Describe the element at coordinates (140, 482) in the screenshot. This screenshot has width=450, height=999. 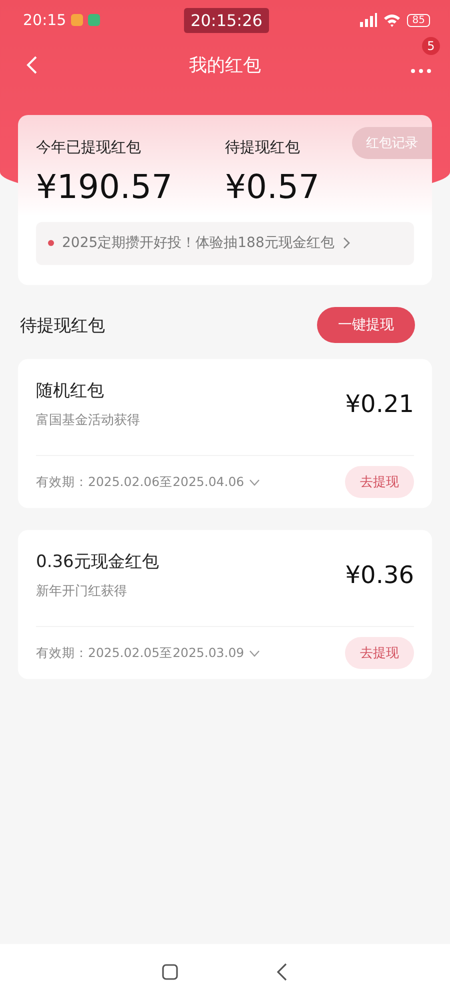
I see `validity-text: 有效期：2025.02.06至2025.04.06` at that location.